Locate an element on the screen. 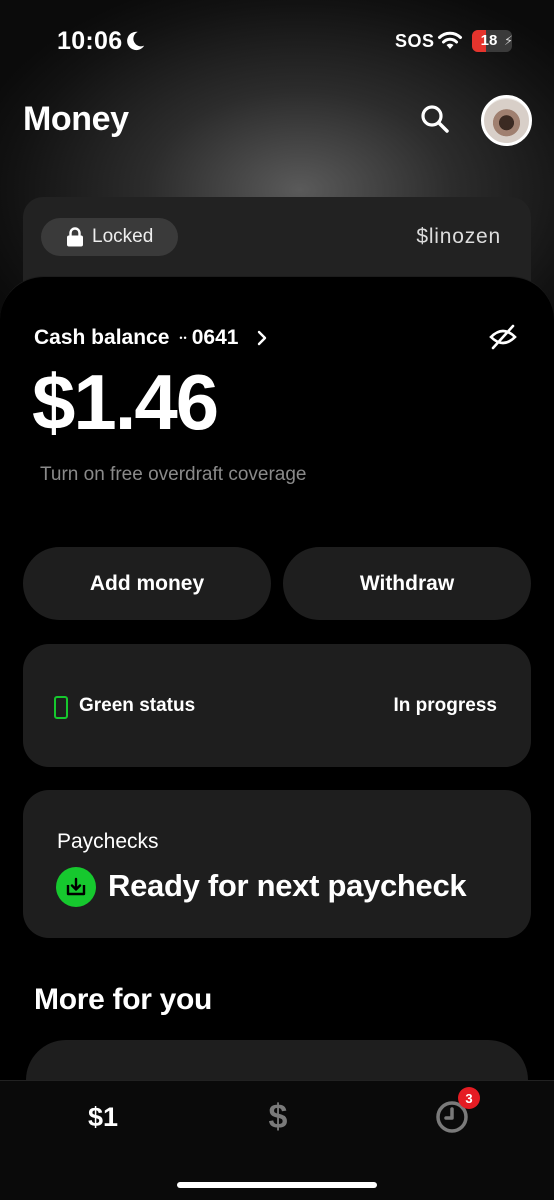 The image size is (554, 1200). cash-balance-label: Cash balance is located at coordinates (102, 337).